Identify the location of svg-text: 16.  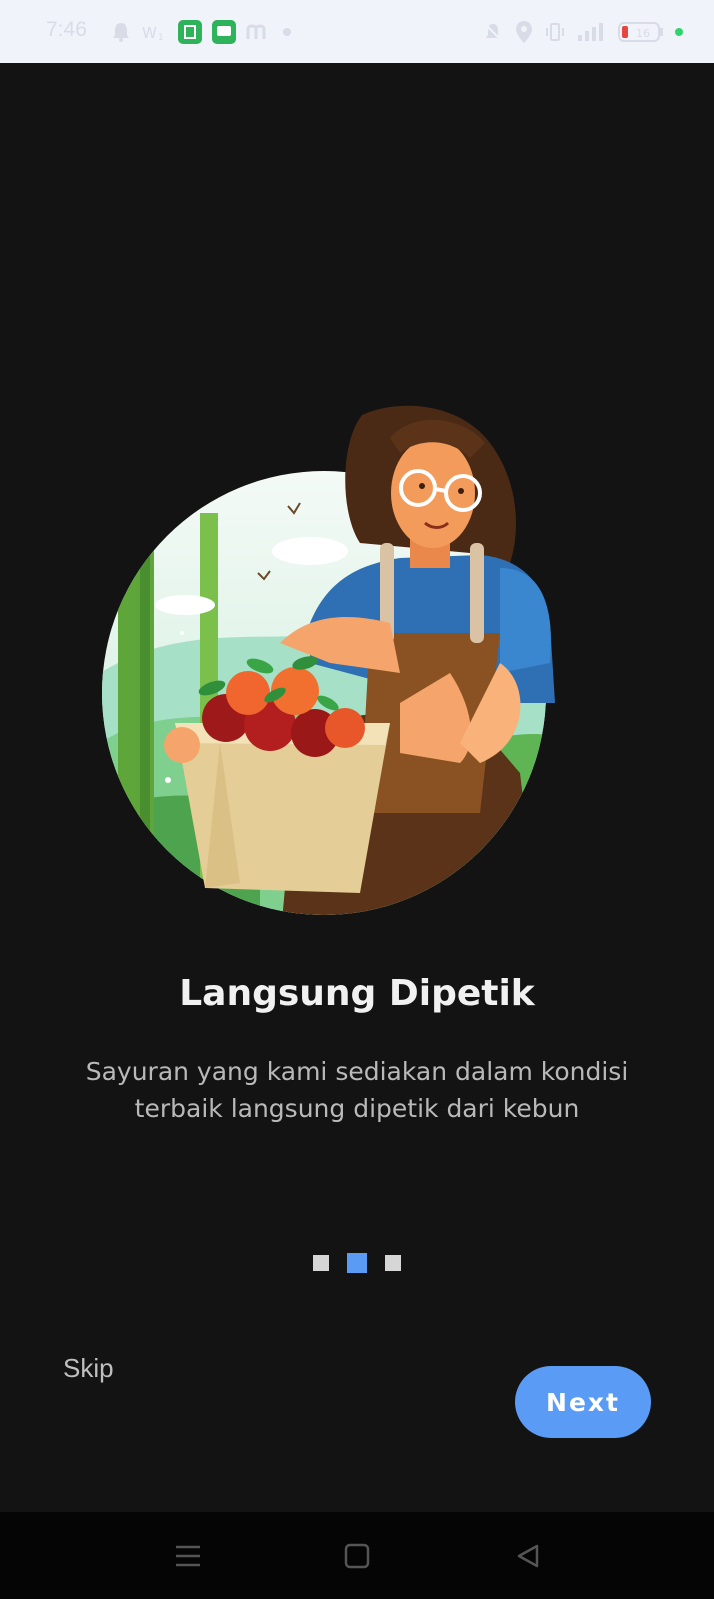
(643, 33).